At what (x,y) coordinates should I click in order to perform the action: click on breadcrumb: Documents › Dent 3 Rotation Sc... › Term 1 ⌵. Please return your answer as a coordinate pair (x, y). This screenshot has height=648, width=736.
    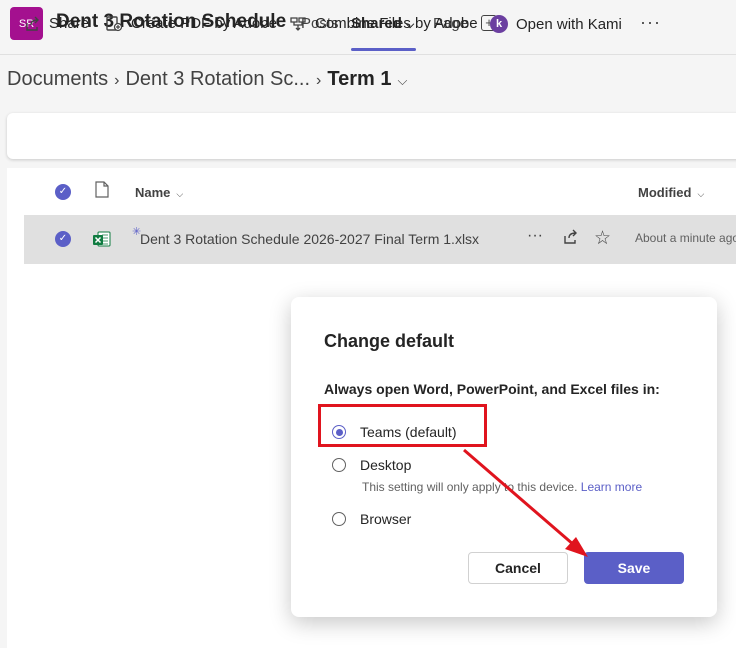
    Looking at the image, I should click on (207, 79).